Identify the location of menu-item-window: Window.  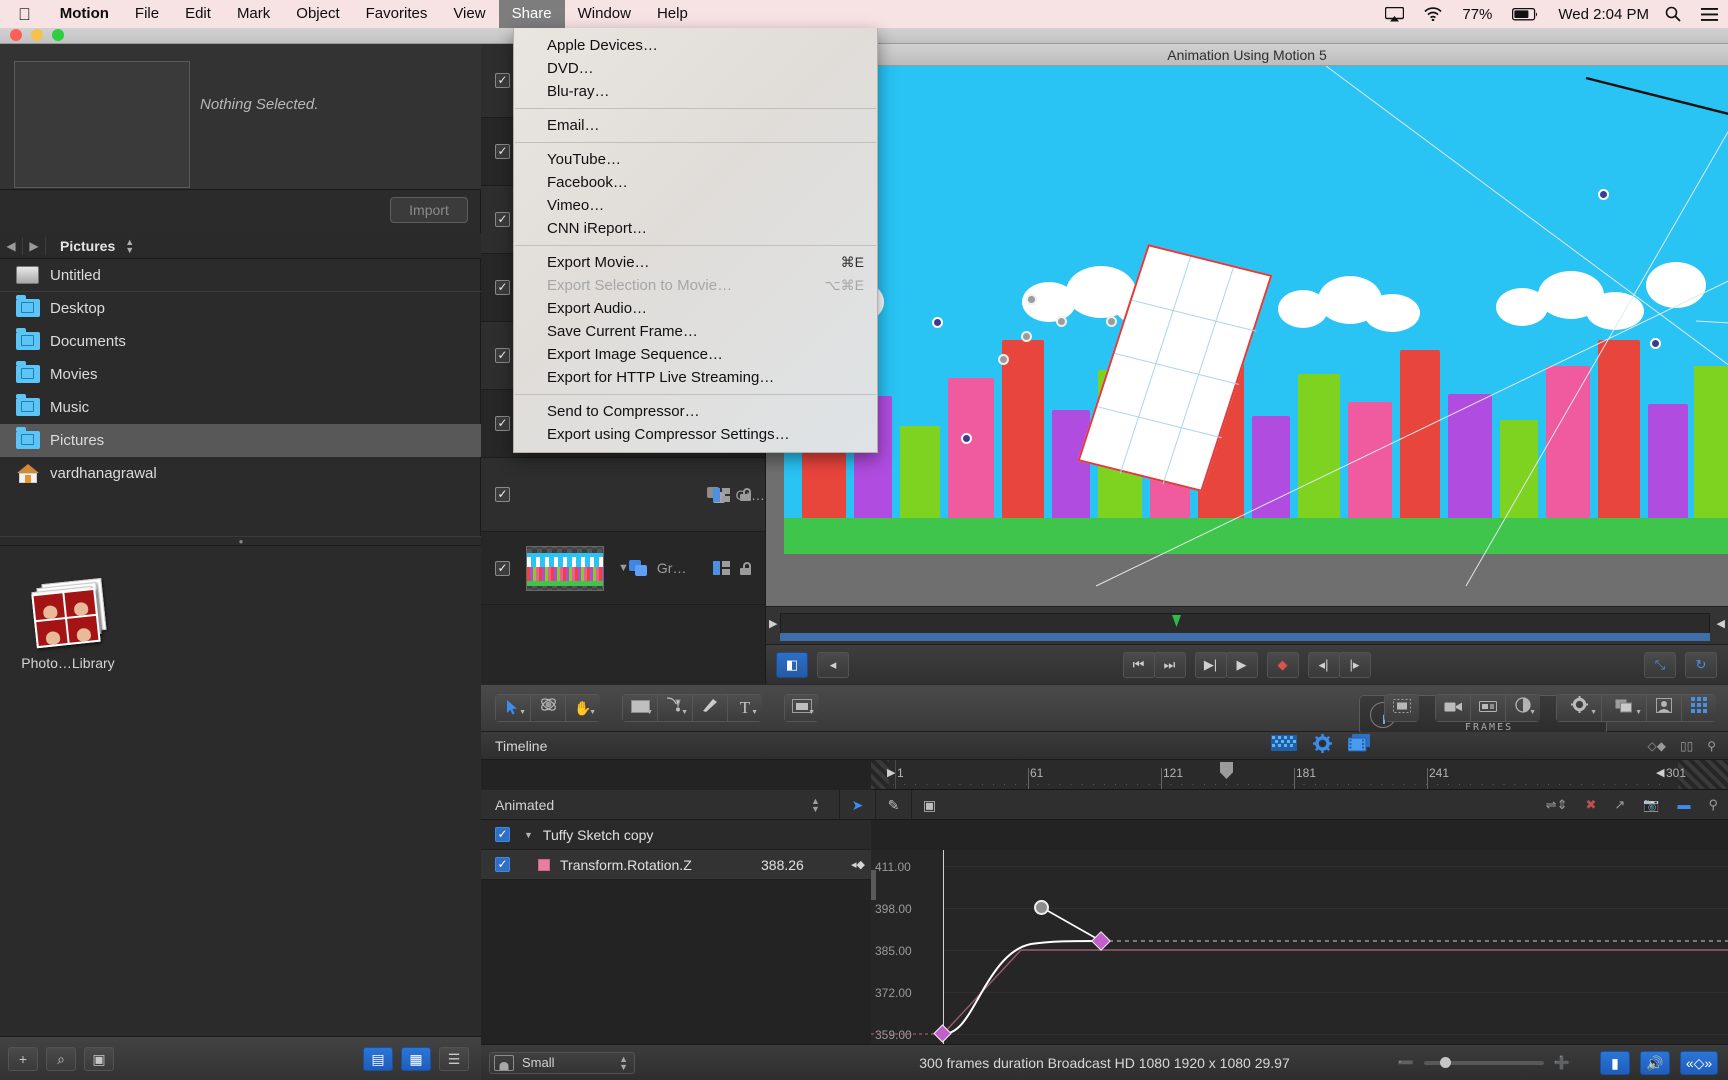
(604, 14).